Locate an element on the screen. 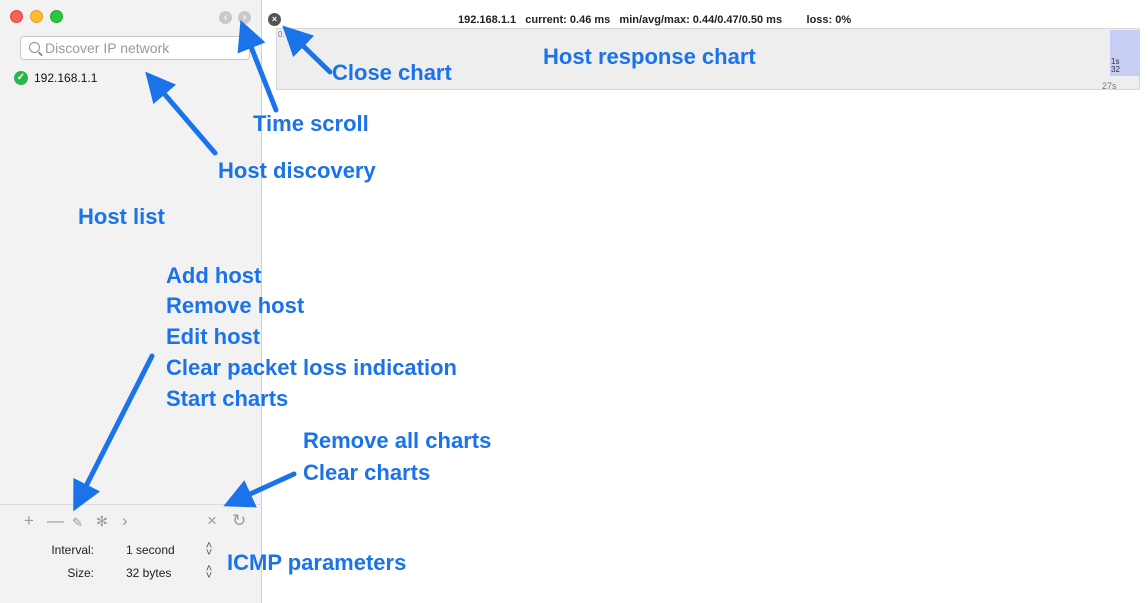  chart-y-label: 0. is located at coordinates (281, 34).